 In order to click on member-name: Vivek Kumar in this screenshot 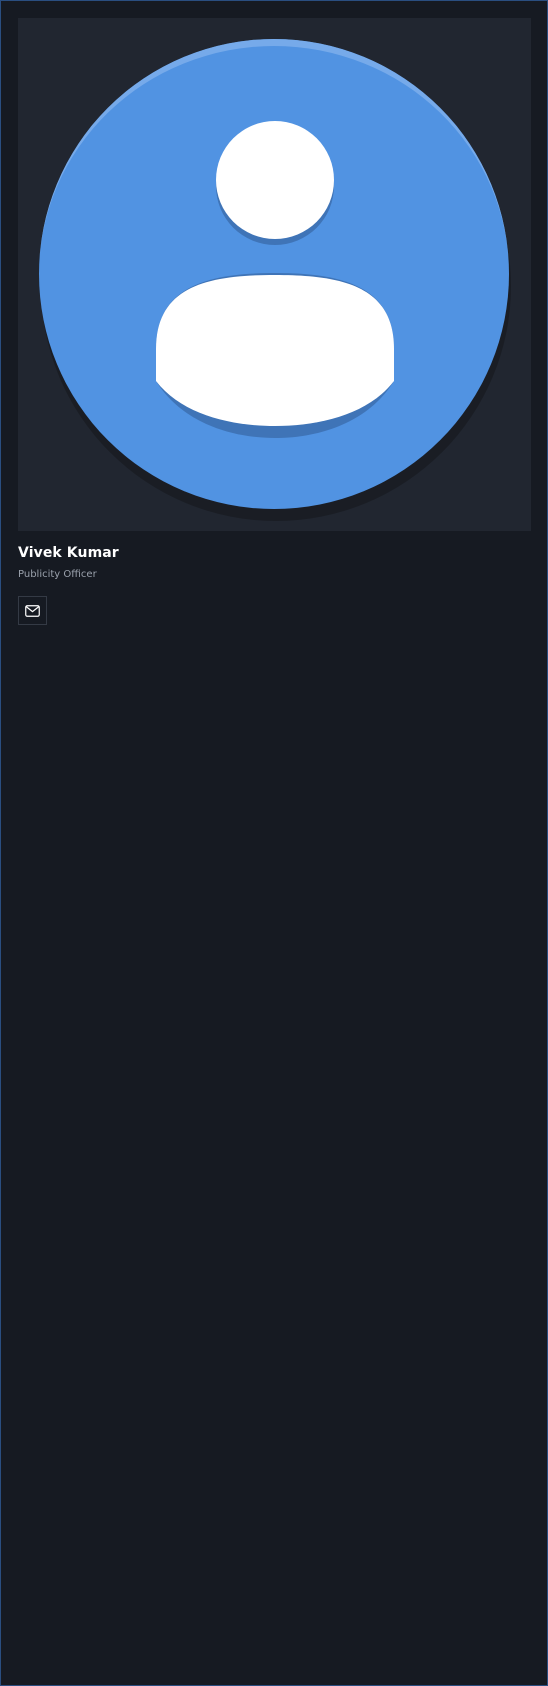, I will do `click(68, 553)`.